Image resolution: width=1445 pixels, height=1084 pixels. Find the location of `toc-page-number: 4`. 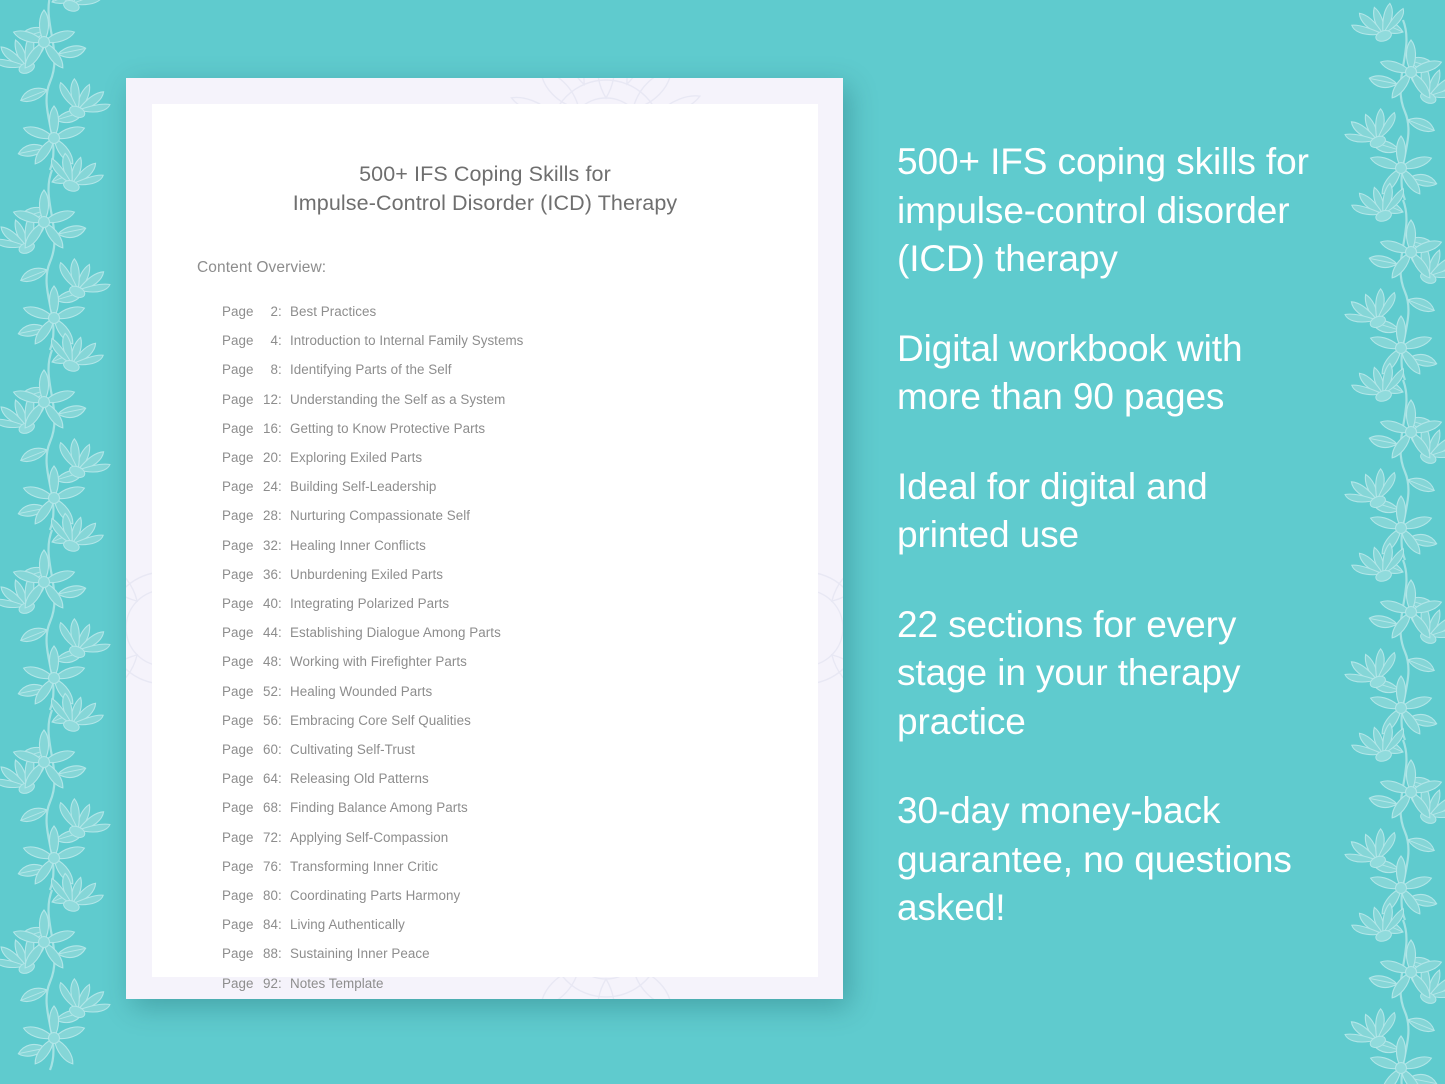

toc-page-number: 4 is located at coordinates (274, 341).